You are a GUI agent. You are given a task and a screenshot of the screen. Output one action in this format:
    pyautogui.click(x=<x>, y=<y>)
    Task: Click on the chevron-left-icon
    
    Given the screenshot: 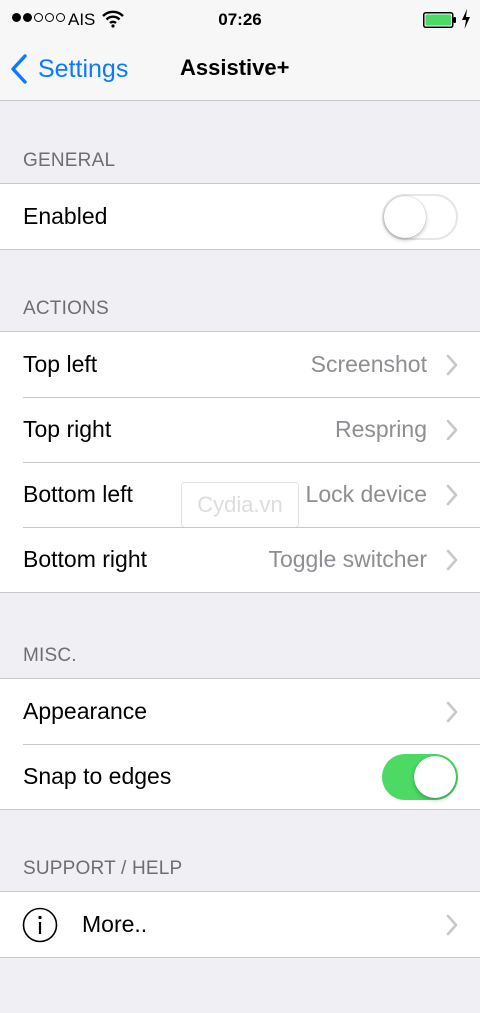 What is the action you would take?
    pyautogui.click(x=19, y=69)
    